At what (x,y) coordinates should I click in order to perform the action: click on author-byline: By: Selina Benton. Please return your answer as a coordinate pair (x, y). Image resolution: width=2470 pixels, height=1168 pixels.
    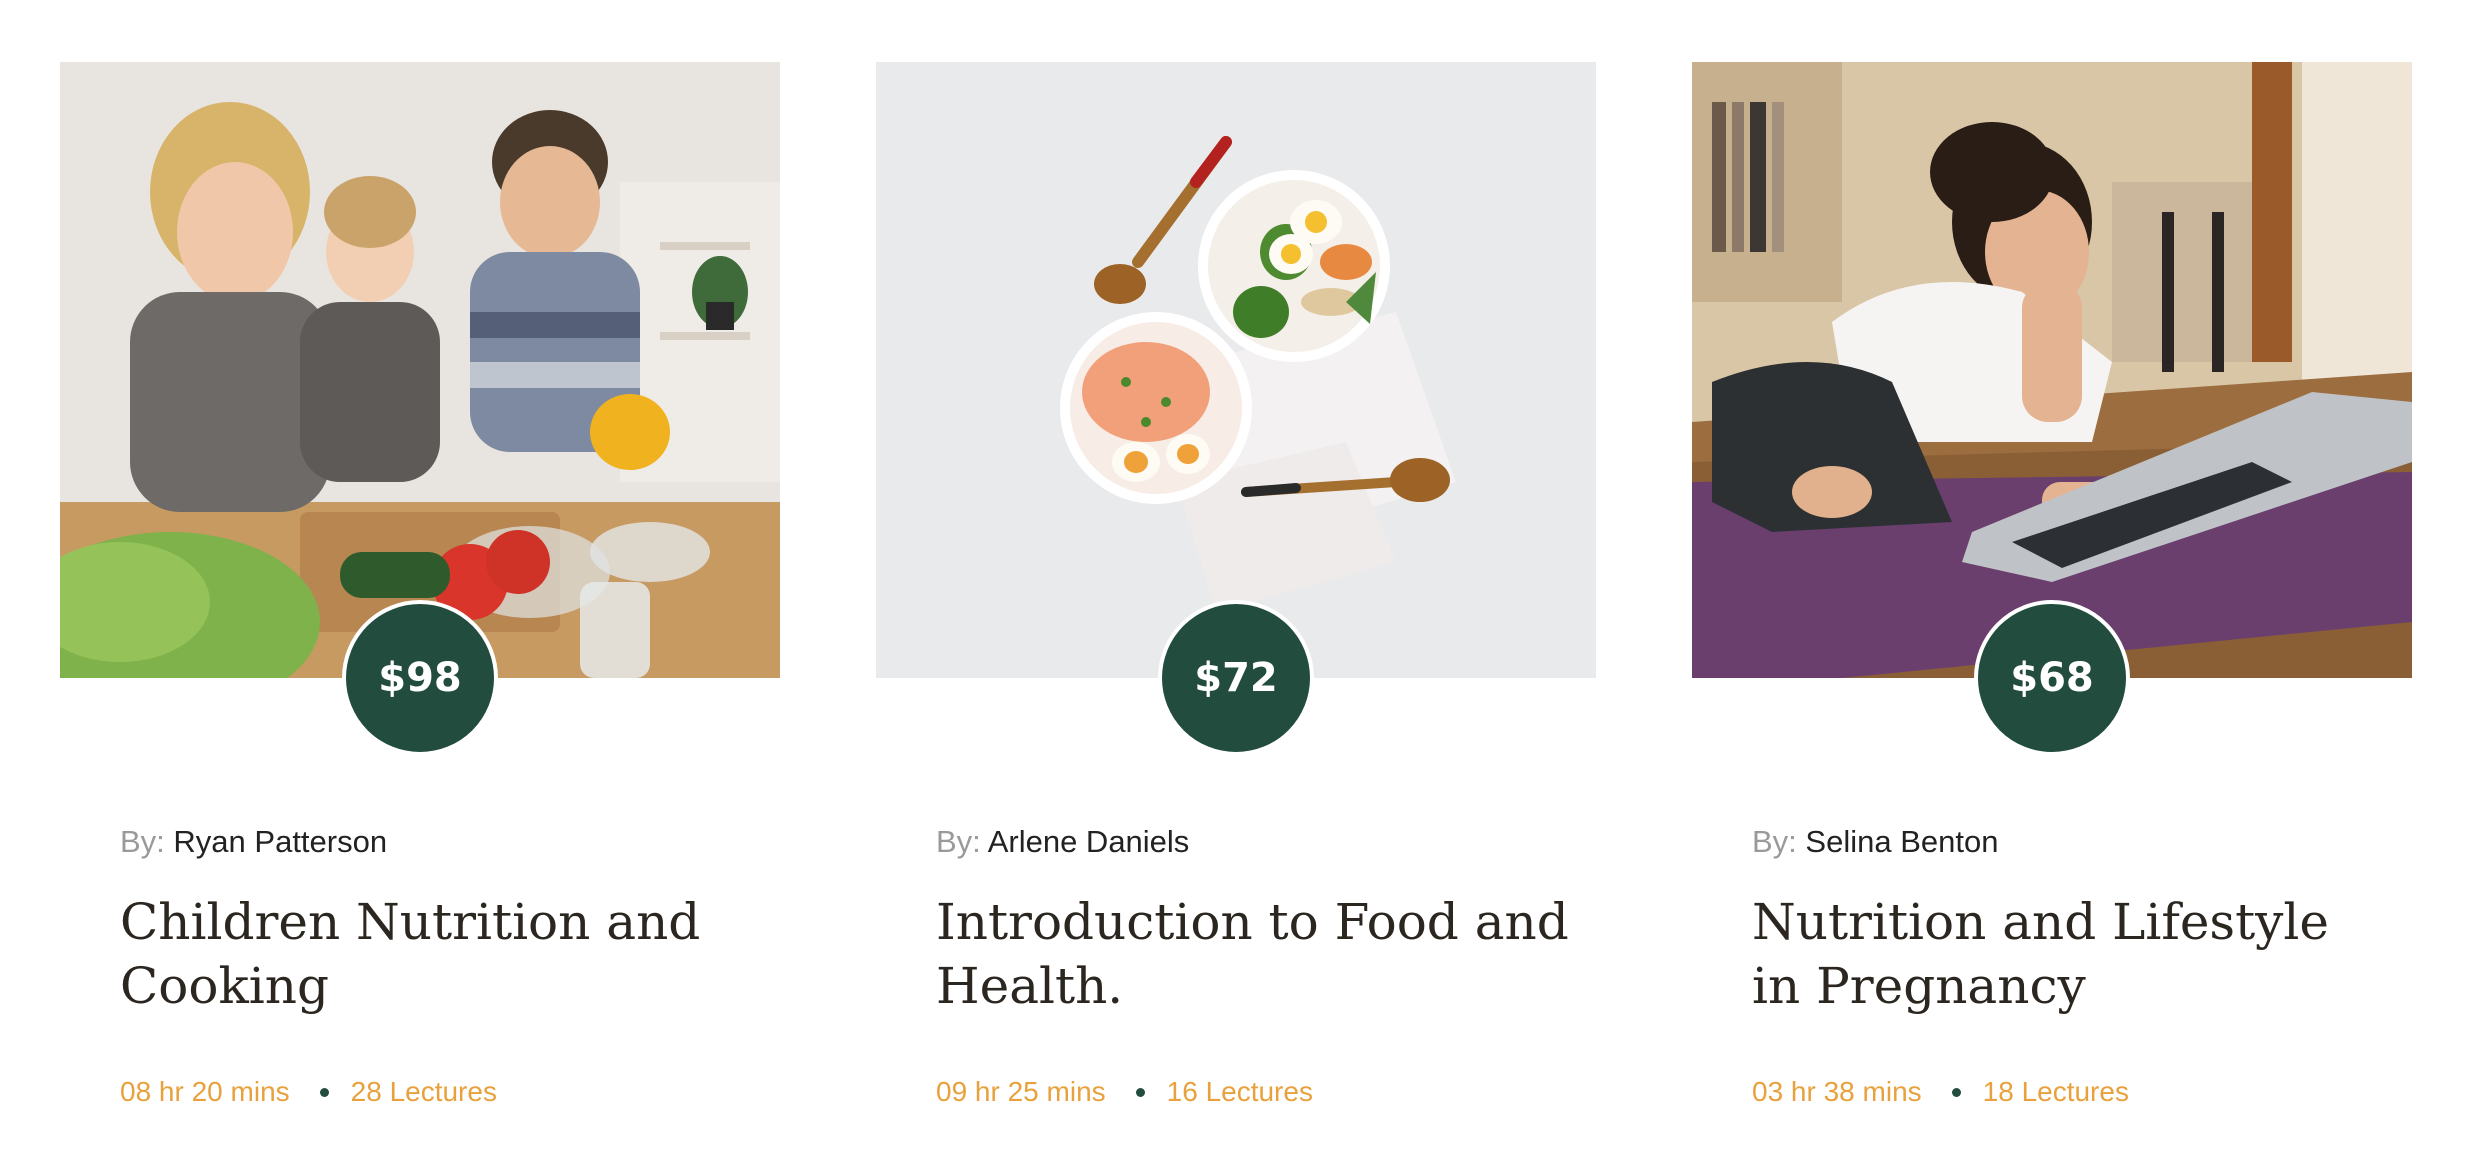
    Looking at the image, I should click on (1875, 842).